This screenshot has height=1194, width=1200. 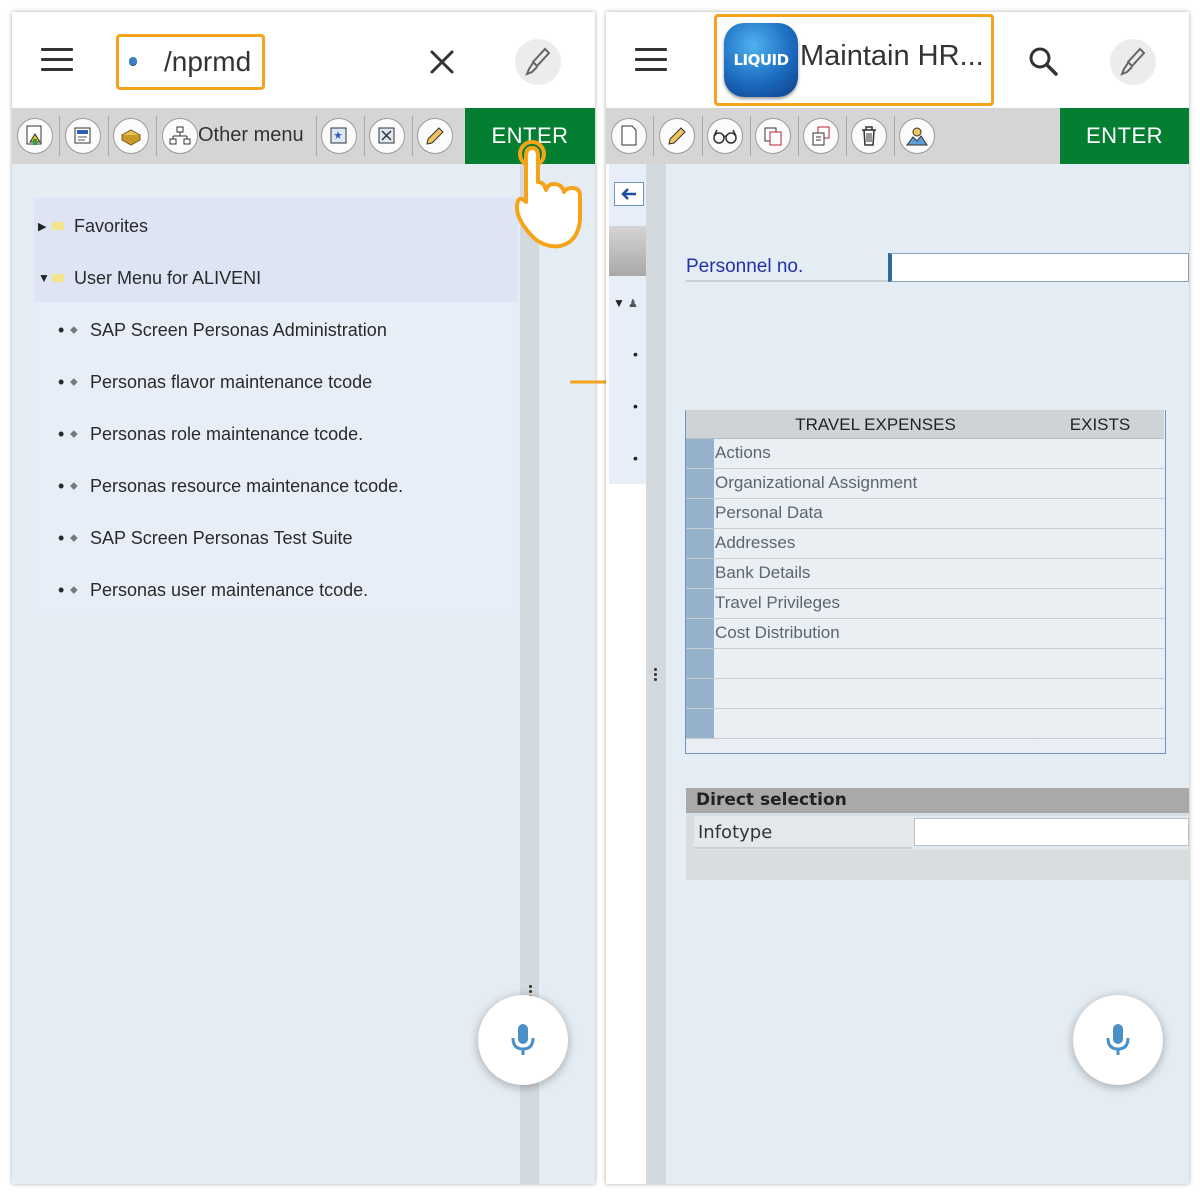 I want to click on tree-item: • ⬥ Personas resource maintenance tcode., so click(x=230, y=486).